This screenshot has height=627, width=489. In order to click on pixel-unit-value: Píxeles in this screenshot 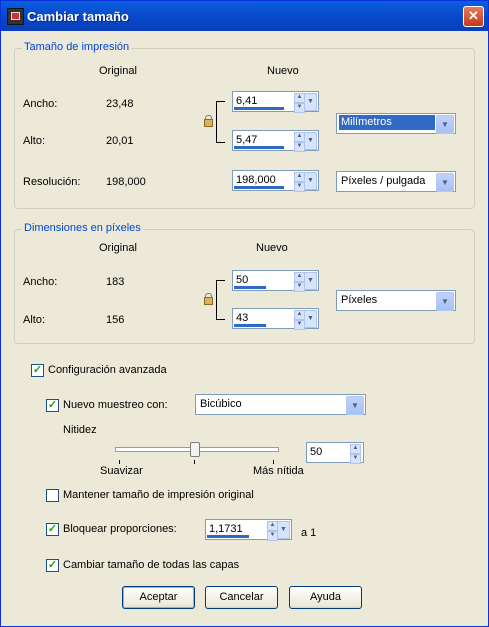, I will do `click(359, 300)`.